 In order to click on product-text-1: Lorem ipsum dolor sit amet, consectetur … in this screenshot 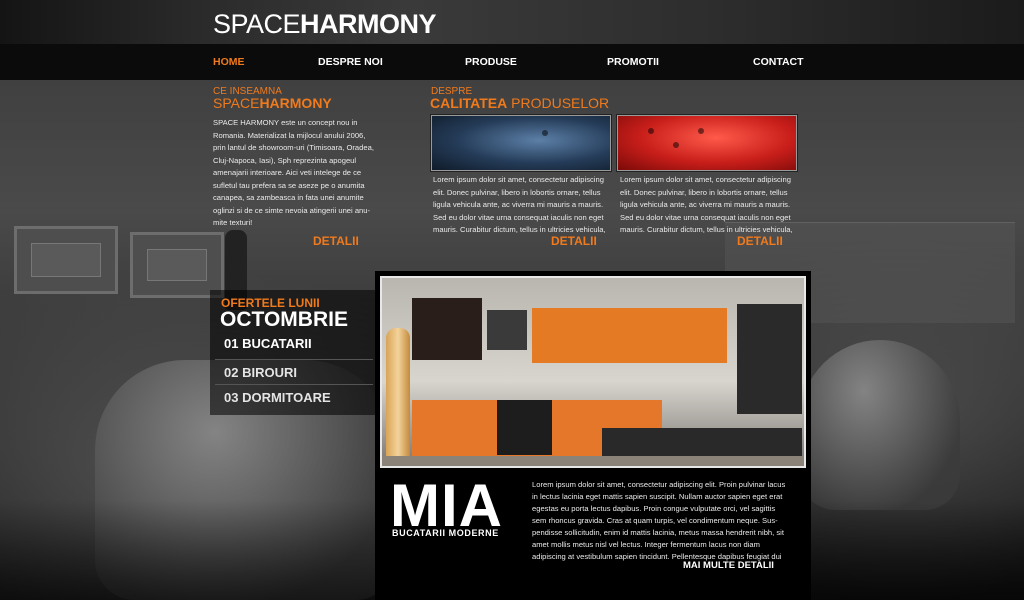, I will do `click(519, 204)`.